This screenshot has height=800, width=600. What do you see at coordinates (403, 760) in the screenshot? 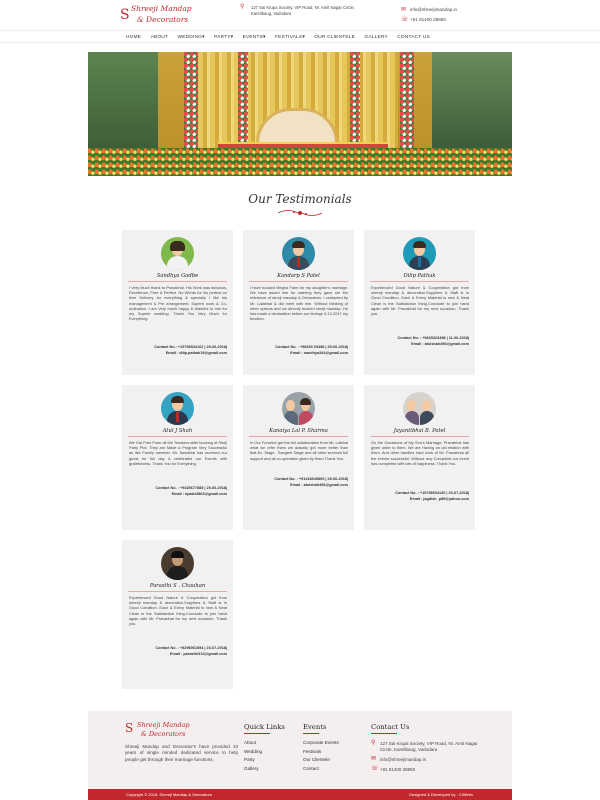
I see `footer-email: info@shreejimandap.in` at bounding box center [403, 760].